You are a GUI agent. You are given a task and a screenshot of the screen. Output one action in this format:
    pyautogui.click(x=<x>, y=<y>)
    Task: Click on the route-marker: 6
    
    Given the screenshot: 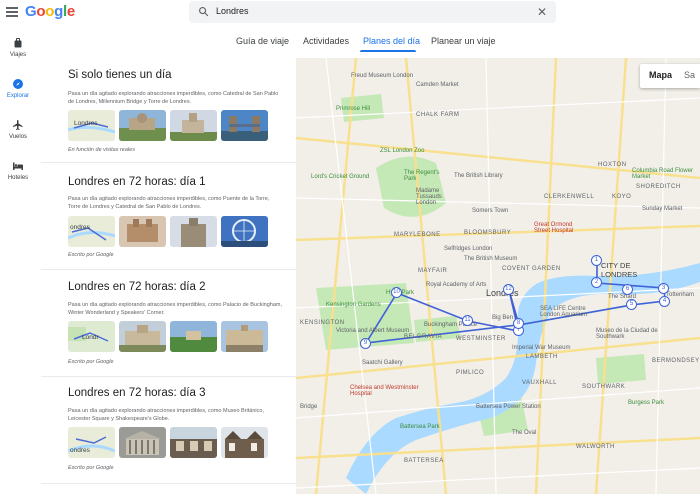 What is the action you would take?
    pyautogui.click(x=627, y=289)
    